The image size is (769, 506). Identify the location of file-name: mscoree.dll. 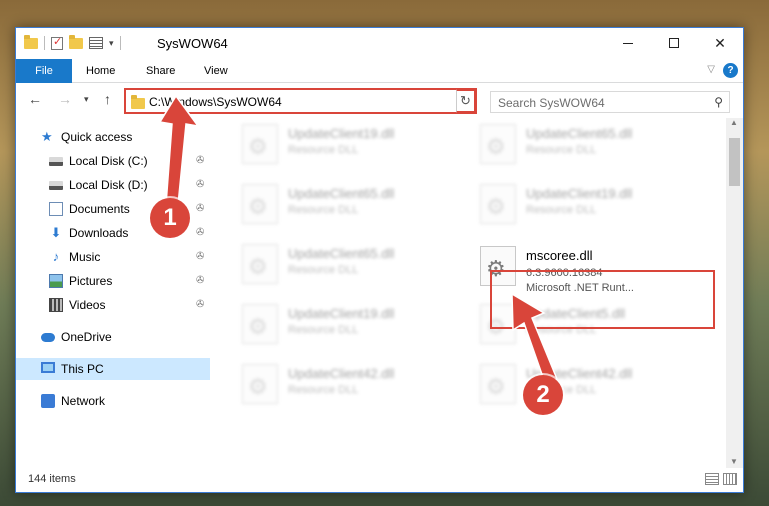
(559, 255).